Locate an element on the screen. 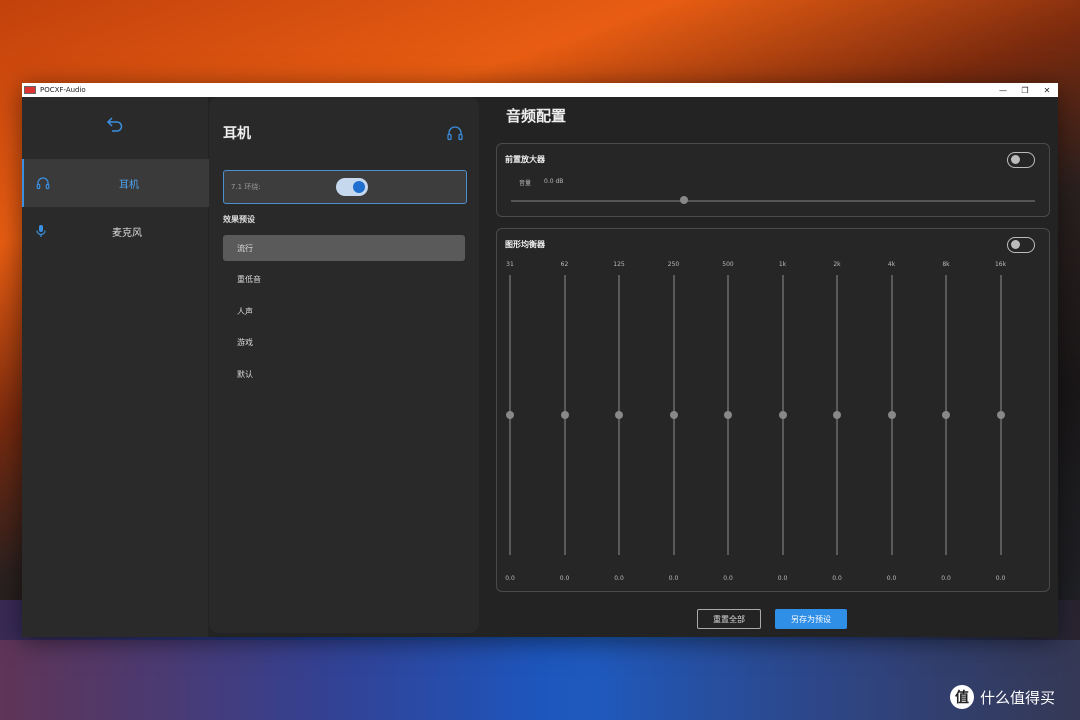  surround-setting: 7.1 环绕: is located at coordinates (345, 187).